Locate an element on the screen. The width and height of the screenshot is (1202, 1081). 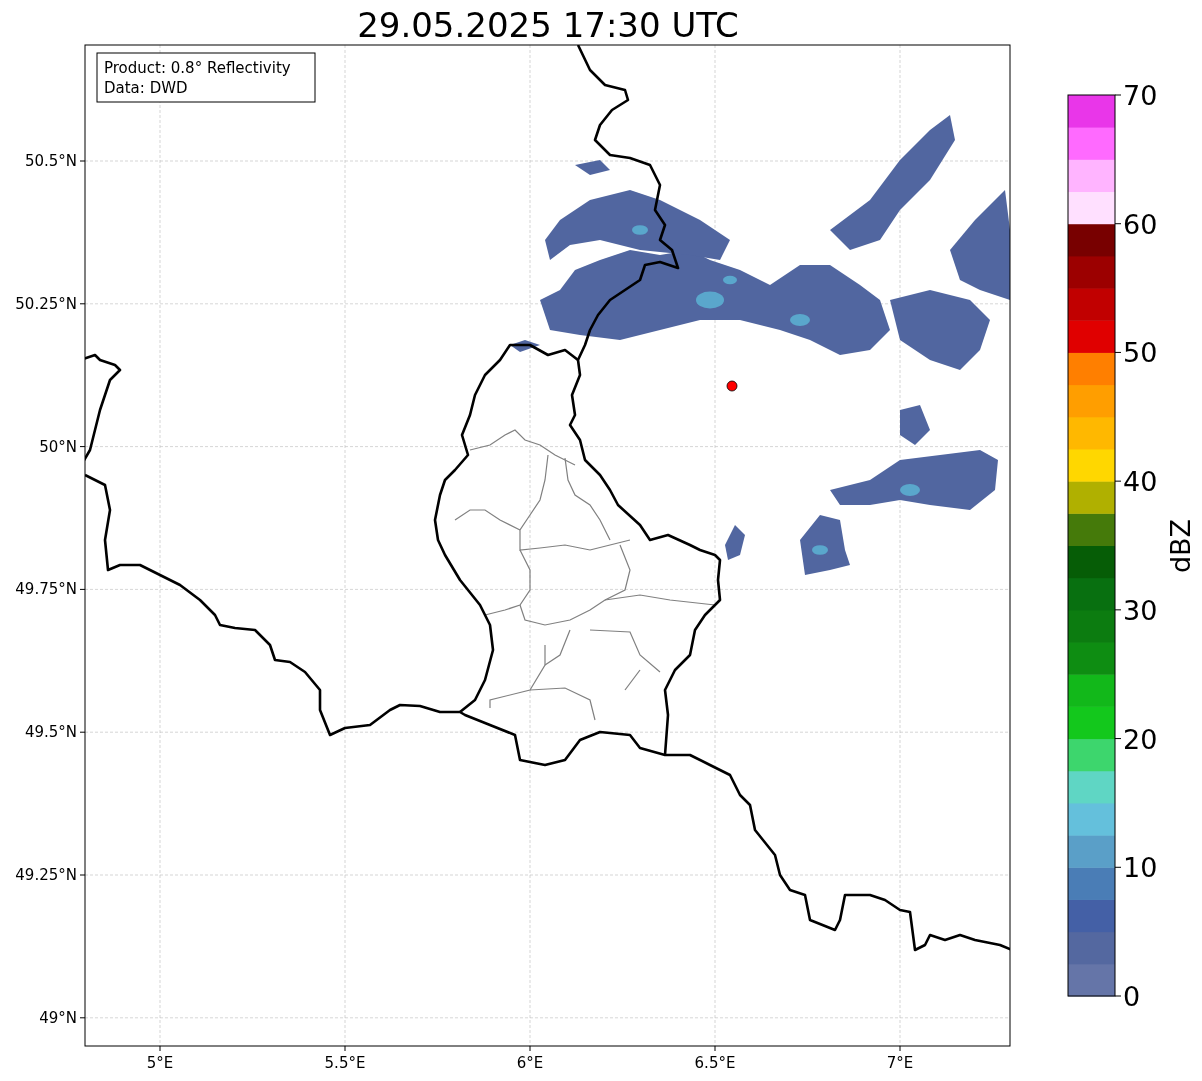
colorbar-tick-label: 20 is located at coordinates (1140, 739).